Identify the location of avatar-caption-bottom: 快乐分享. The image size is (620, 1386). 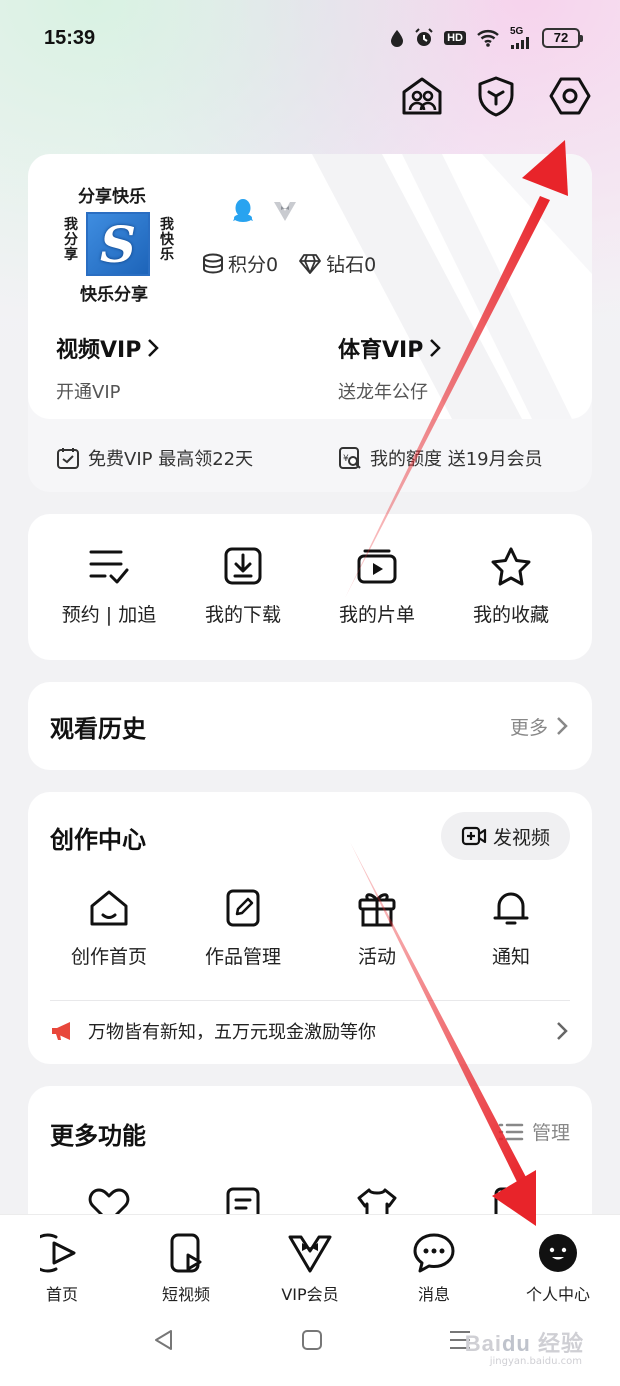
(114, 295).